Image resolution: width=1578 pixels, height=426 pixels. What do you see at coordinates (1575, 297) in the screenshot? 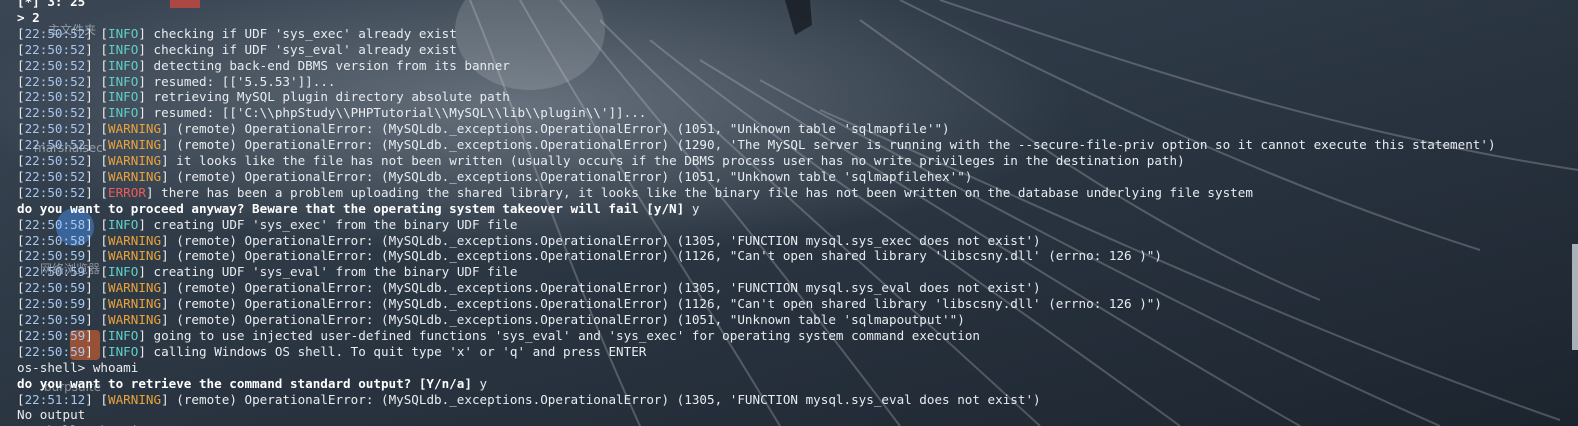
I see `scrollbar` at bounding box center [1575, 297].